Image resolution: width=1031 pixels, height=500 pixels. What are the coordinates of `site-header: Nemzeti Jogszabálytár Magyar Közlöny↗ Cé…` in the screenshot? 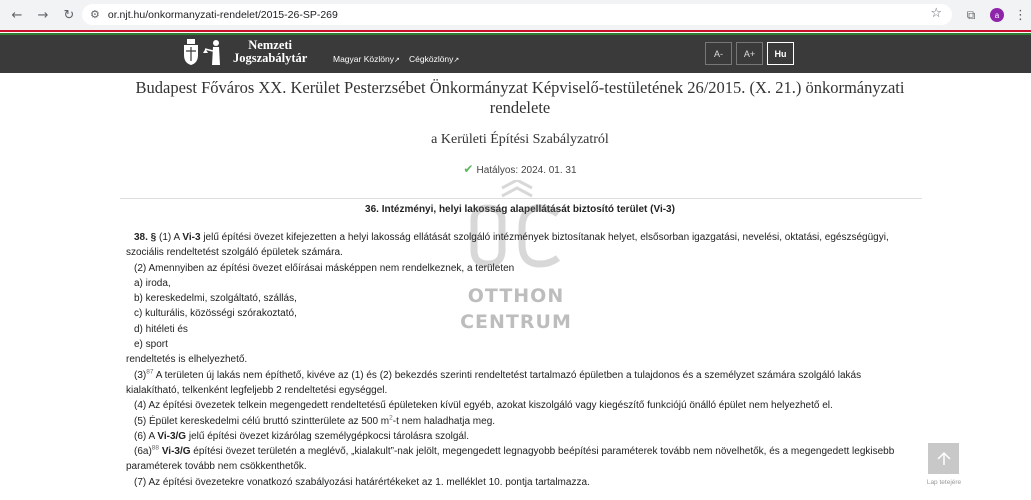 It's located at (515, 54).